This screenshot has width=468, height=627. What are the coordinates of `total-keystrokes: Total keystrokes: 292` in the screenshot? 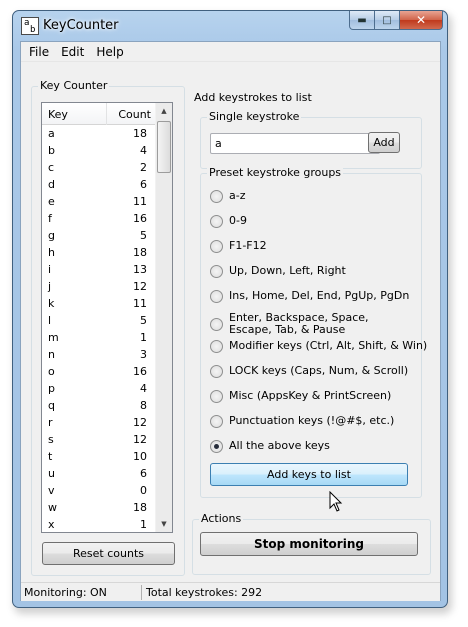 It's located at (204, 592).